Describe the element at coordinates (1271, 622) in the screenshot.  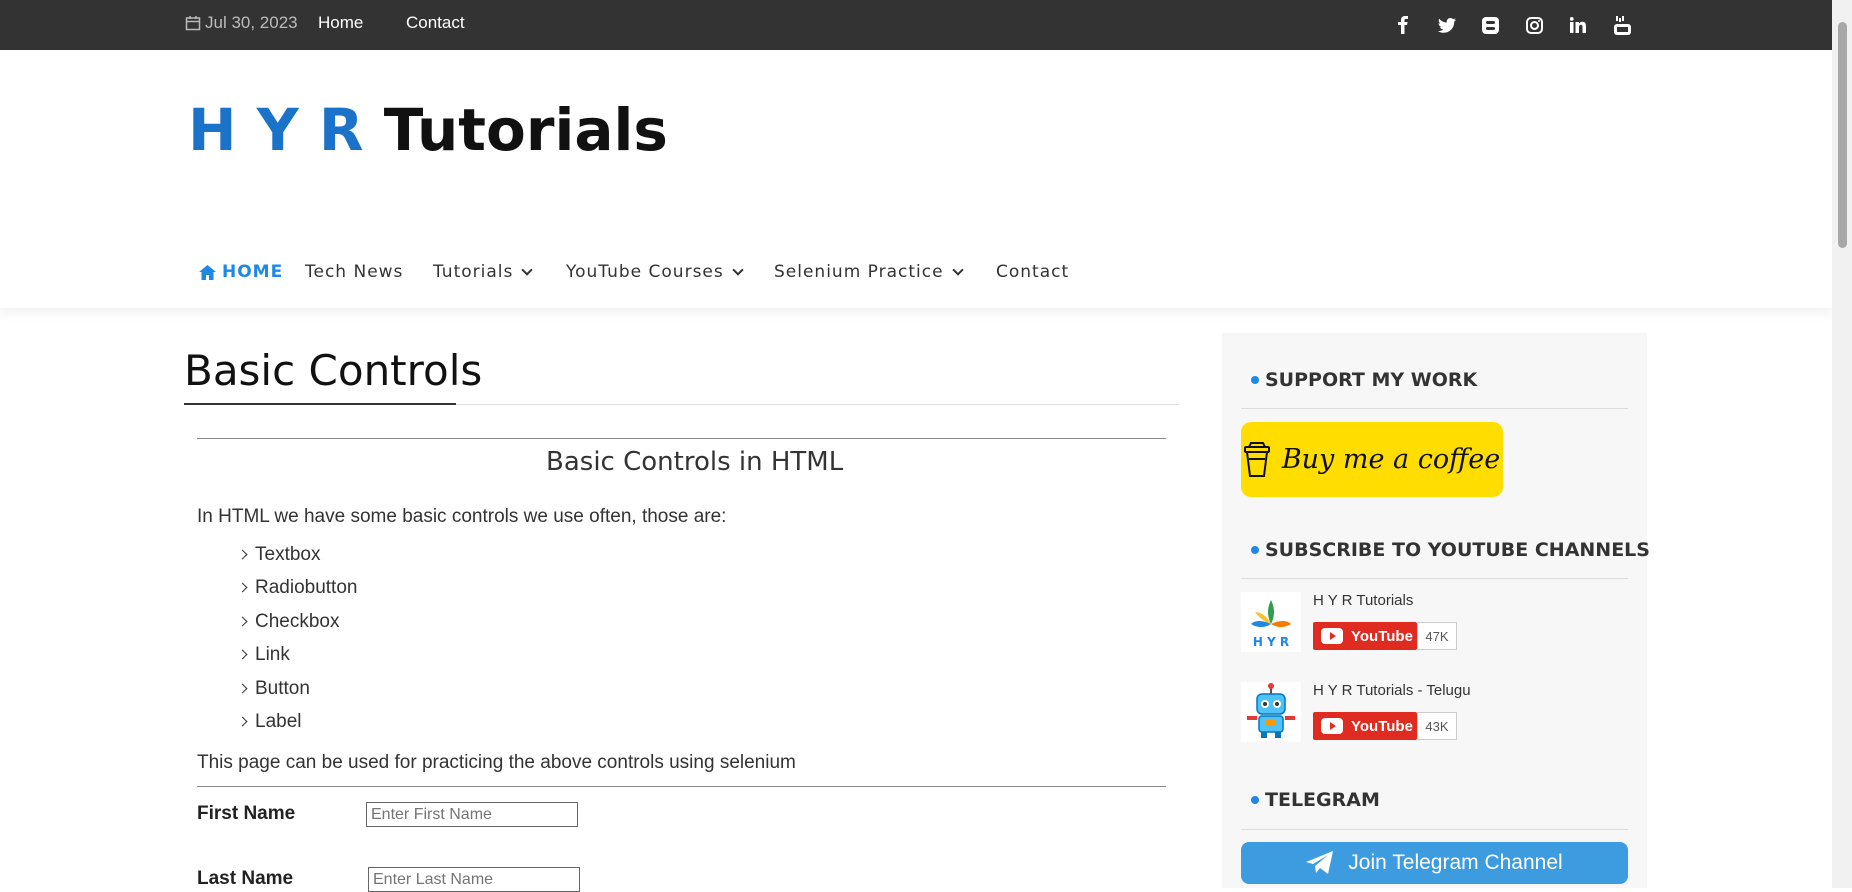
I see `hyr-channel-avatar: H Y R` at that location.